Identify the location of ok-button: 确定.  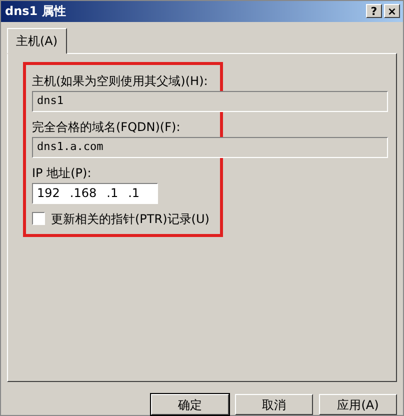
(190, 404).